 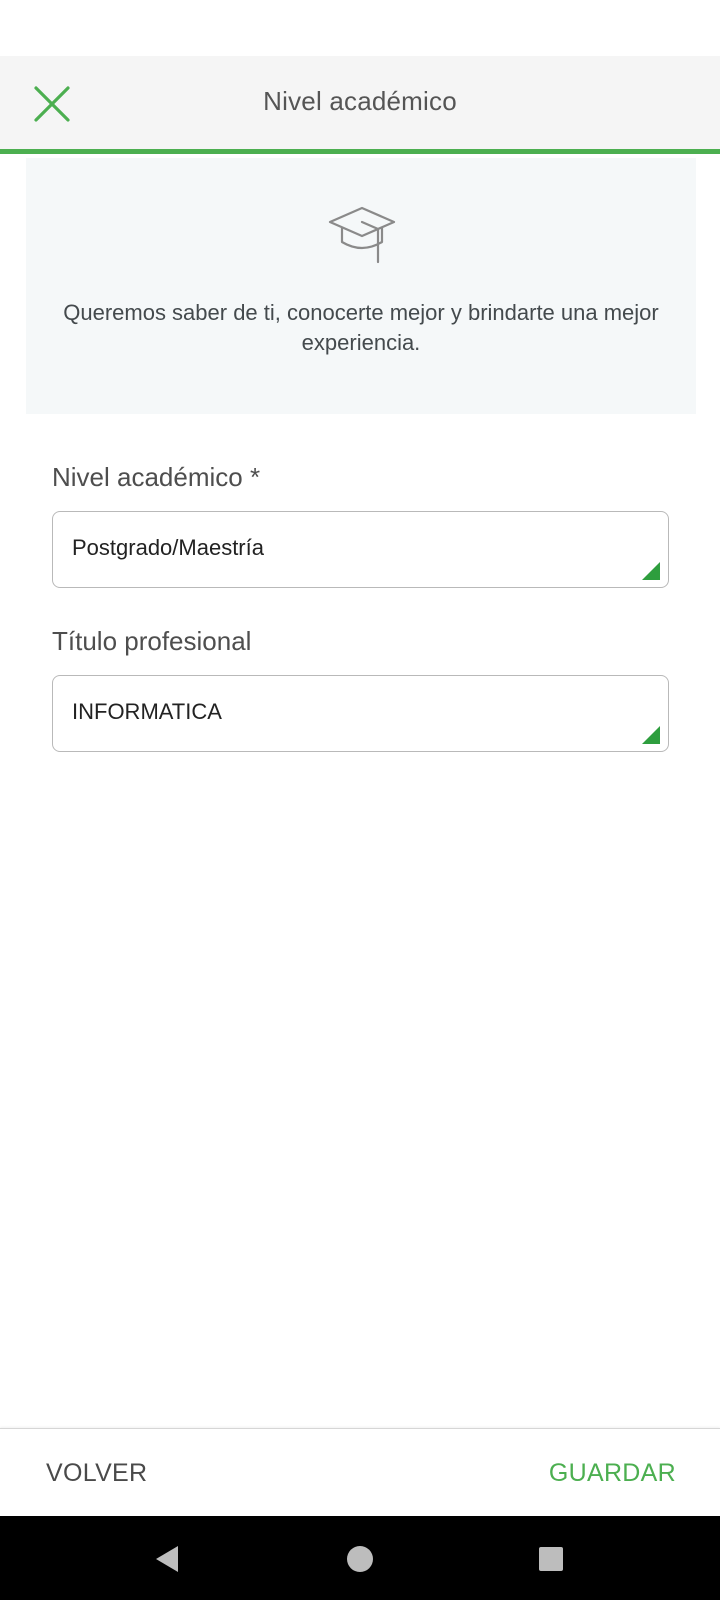 I want to click on nav-recents-icon, so click(x=551, y=1559).